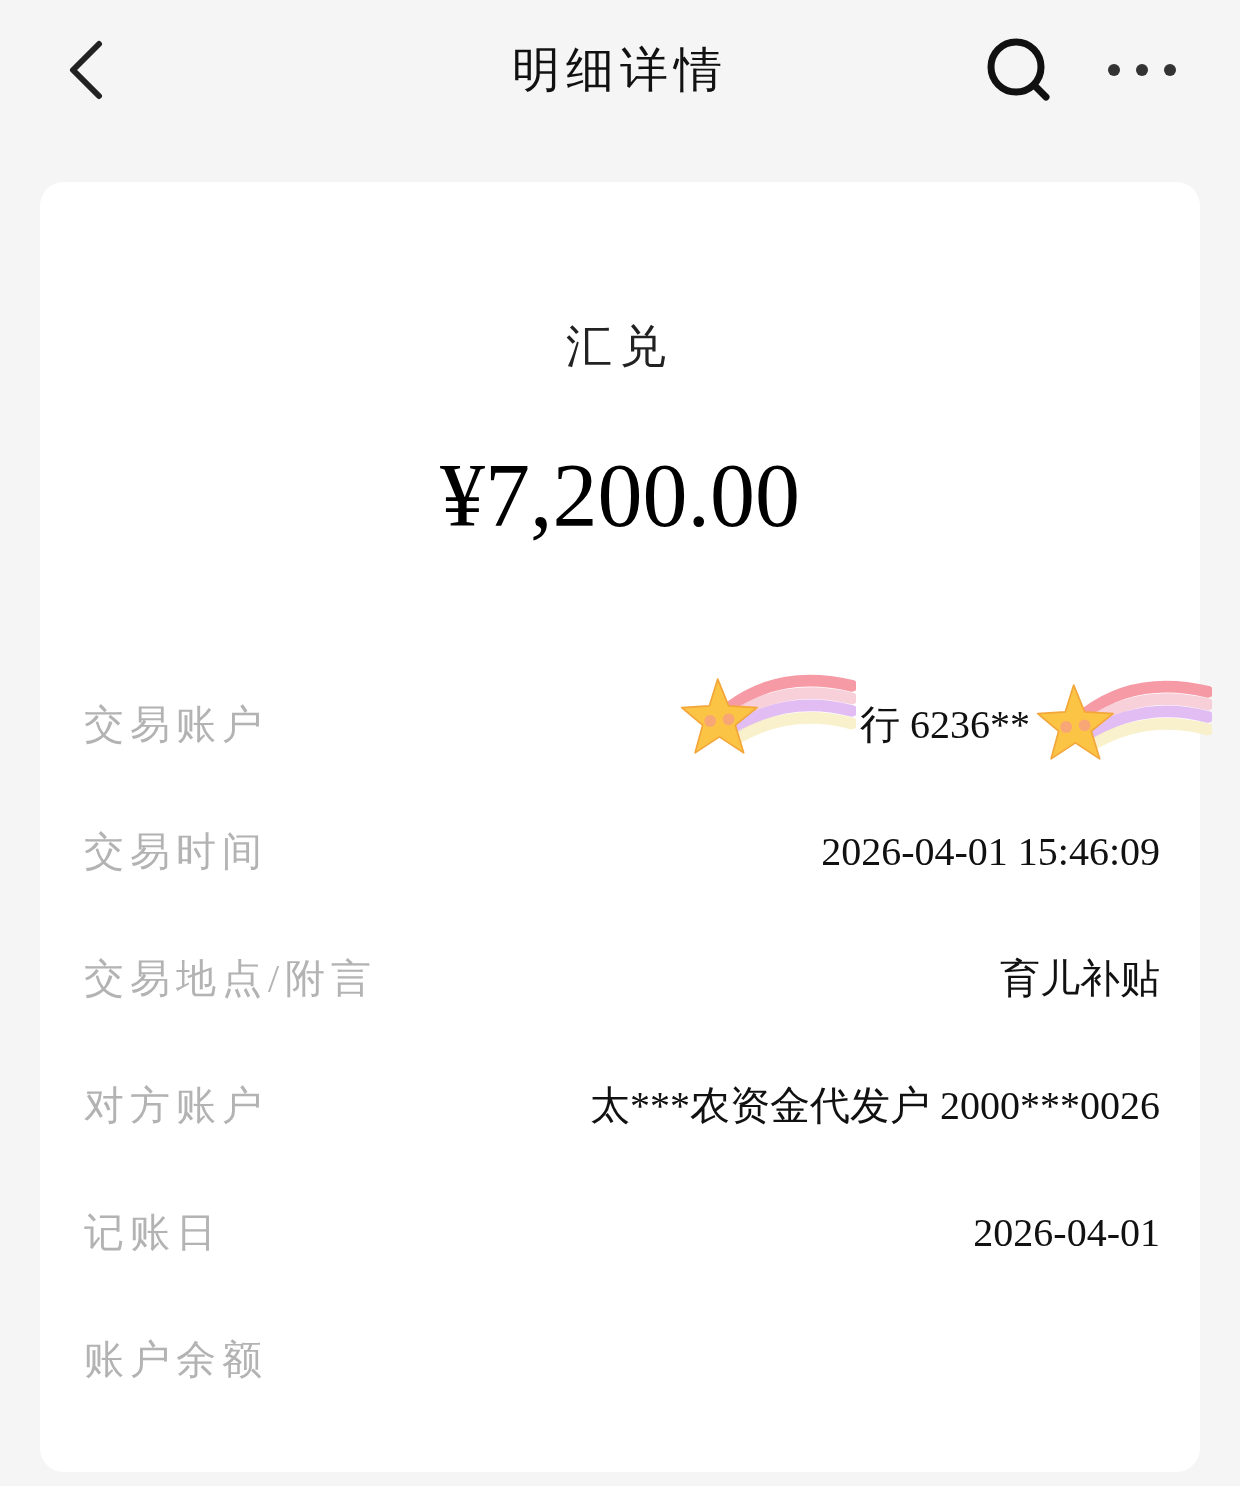  Describe the element at coordinates (620, 70) in the screenshot. I see `page-title: 明细详情` at that location.